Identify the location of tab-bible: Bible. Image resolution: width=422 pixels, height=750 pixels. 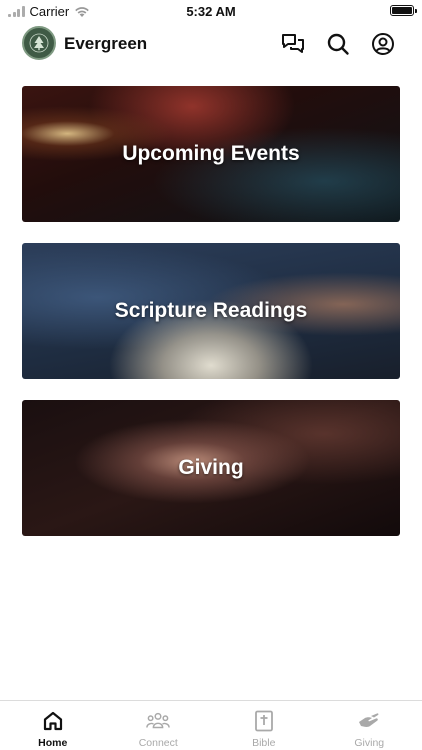
(264, 725).